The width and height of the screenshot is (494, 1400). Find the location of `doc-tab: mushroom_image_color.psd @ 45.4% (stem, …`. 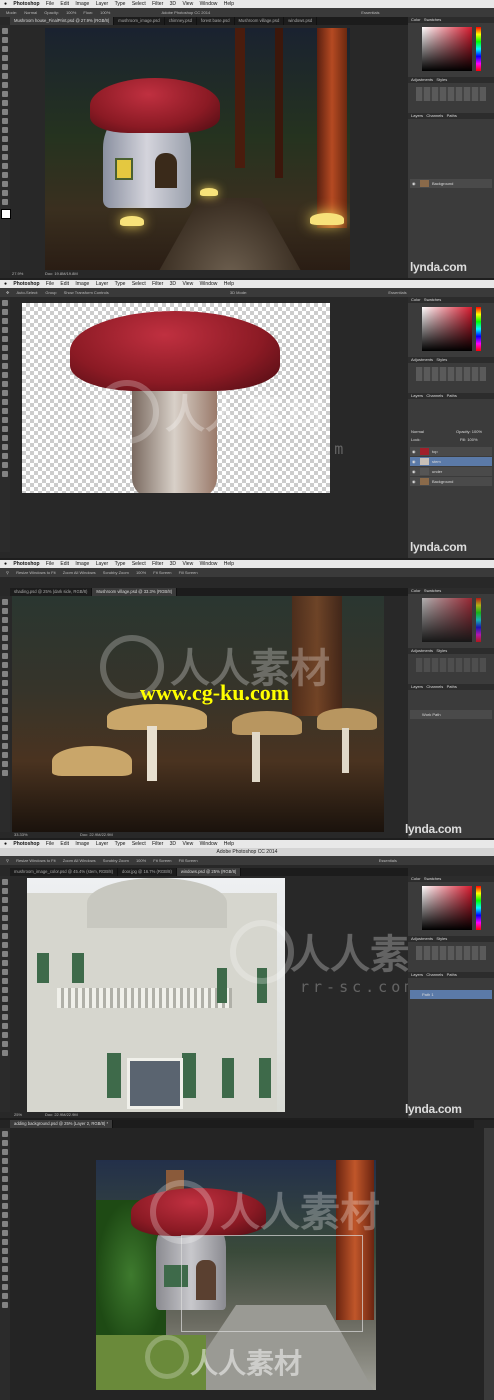

doc-tab: mushroom_image_color.psd @ 45.4% (stem, … is located at coordinates (64, 872).